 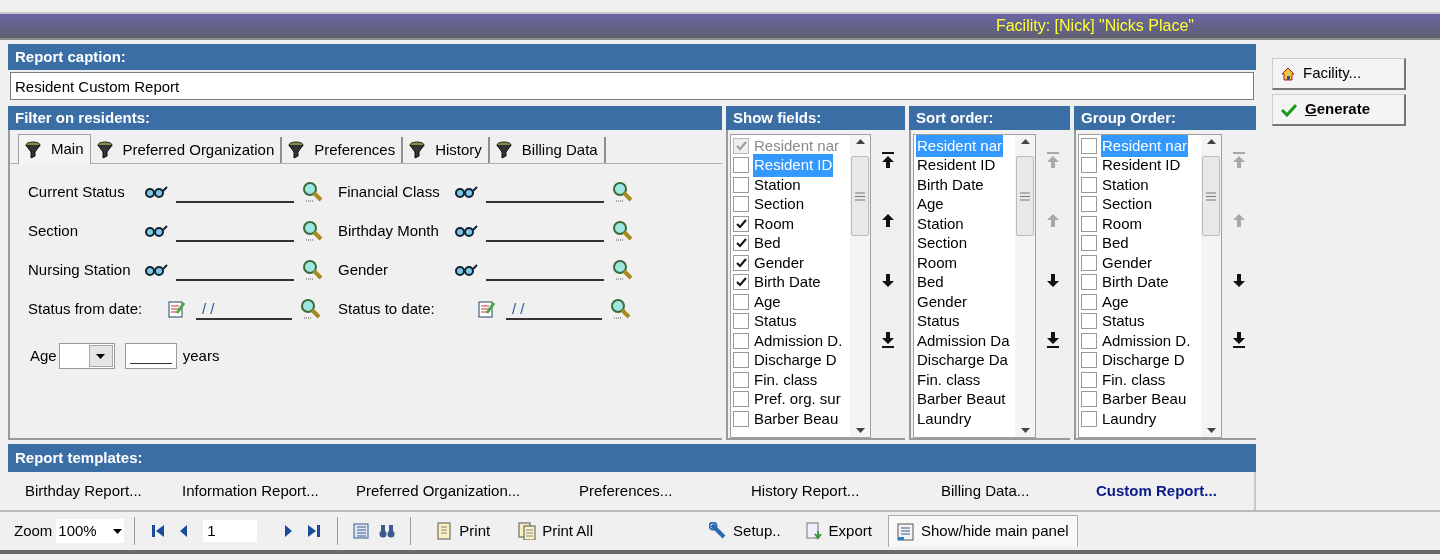 What do you see at coordinates (90, 531) in the screenshot?
I see `zoom-dropdown: 100%` at bounding box center [90, 531].